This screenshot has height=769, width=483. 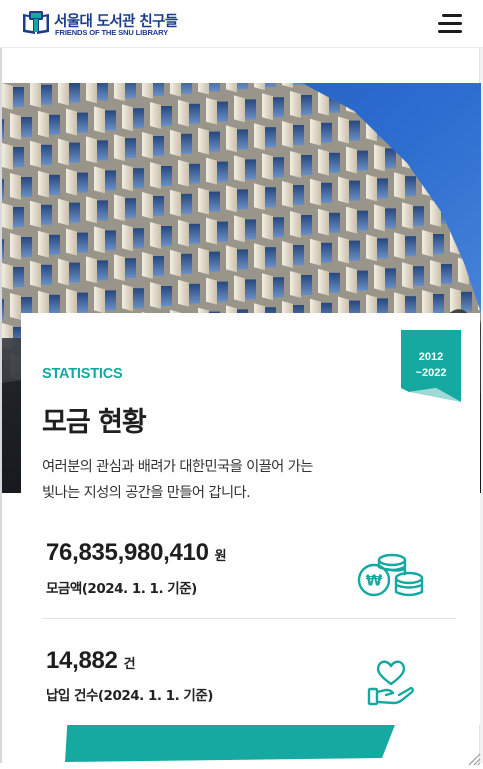 I want to click on ribbon-year-range: 2012 ~2022, so click(x=431, y=365).